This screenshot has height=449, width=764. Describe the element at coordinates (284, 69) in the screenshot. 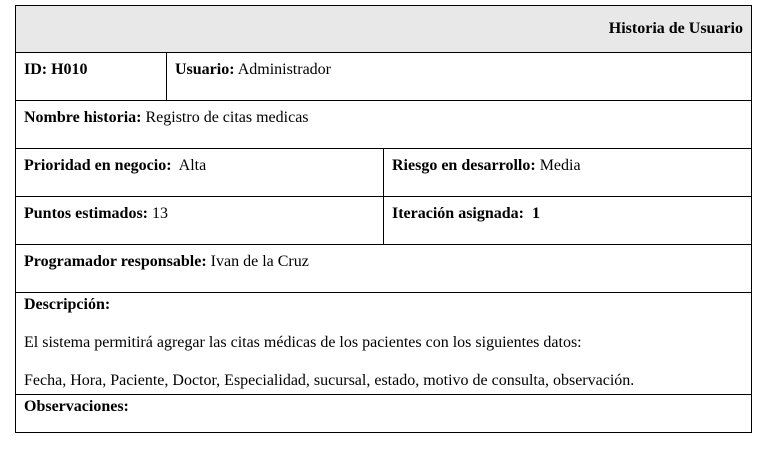

I see `usuario-value: Administrador` at that location.